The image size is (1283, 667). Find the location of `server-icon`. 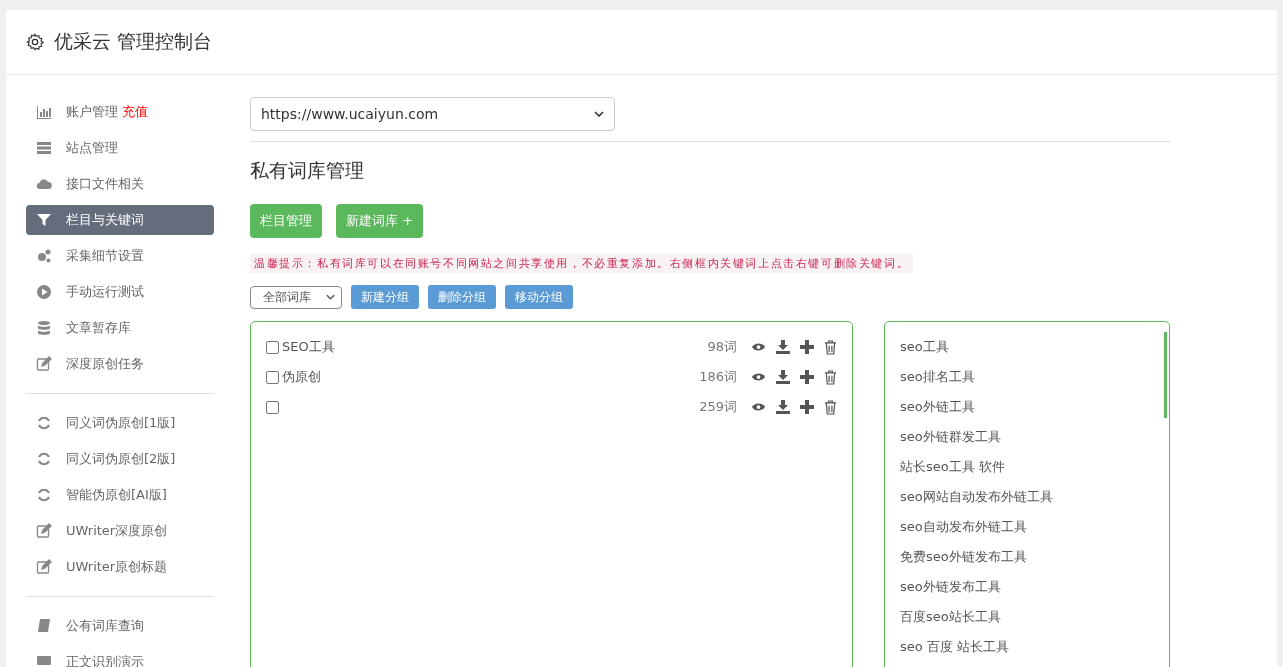

server-icon is located at coordinates (44, 148).